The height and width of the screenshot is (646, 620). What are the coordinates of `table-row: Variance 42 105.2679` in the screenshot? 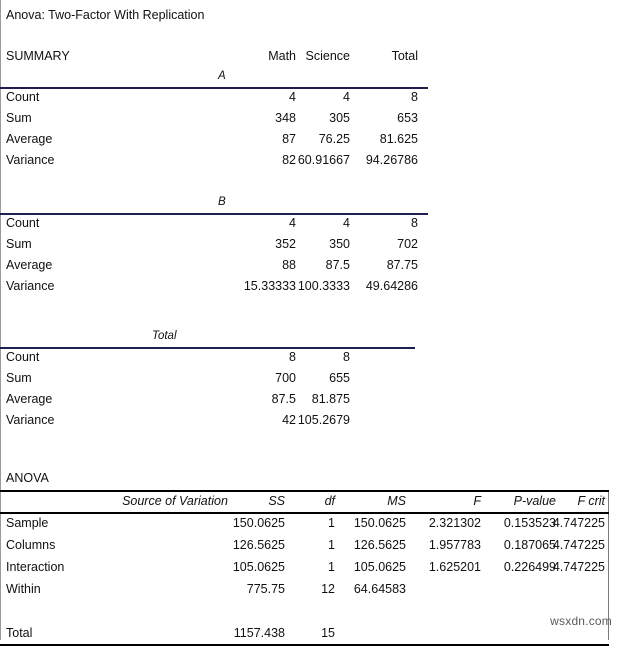 It's located at (214, 420).